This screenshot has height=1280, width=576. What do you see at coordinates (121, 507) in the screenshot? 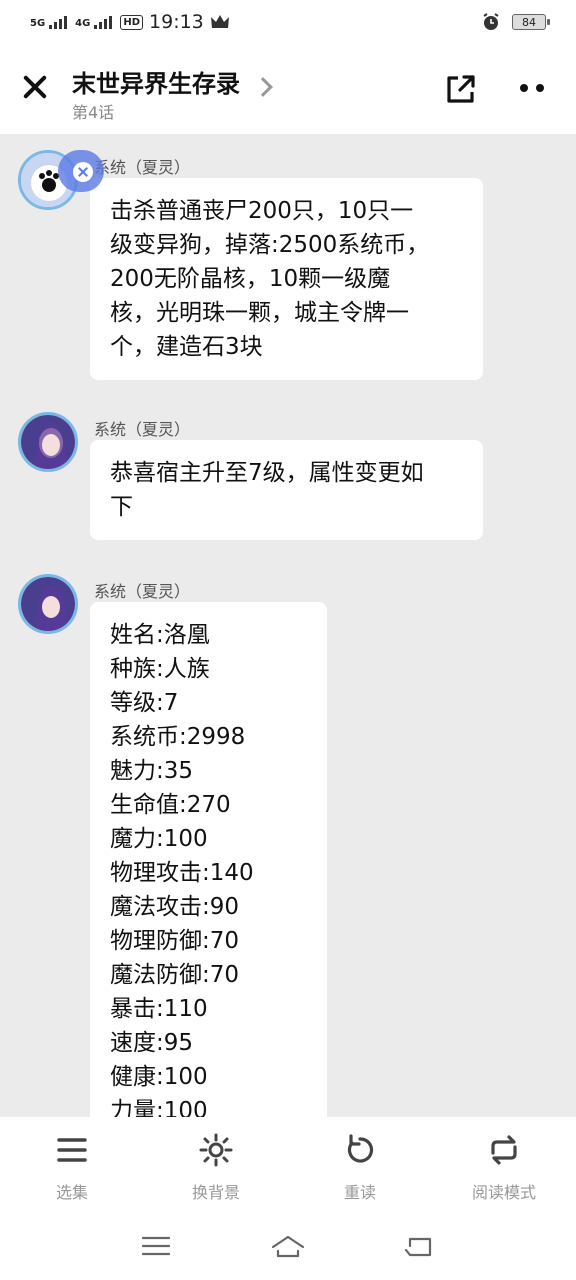
I see `message-line: 下` at bounding box center [121, 507].